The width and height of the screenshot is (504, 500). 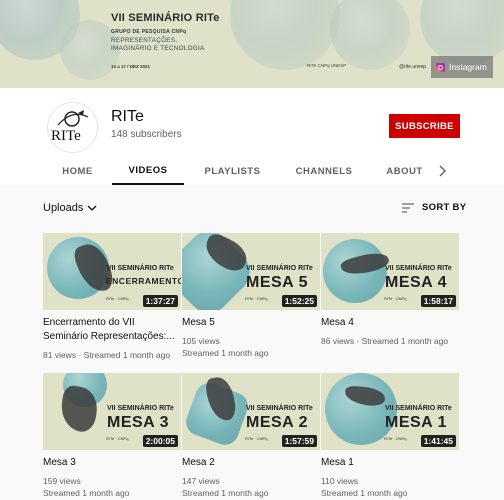 What do you see at coordinates (144, 40) in the screenshot?
I see `banner-line-1: REPRESENTAÇÕES,` at bounding box center [144, 40].